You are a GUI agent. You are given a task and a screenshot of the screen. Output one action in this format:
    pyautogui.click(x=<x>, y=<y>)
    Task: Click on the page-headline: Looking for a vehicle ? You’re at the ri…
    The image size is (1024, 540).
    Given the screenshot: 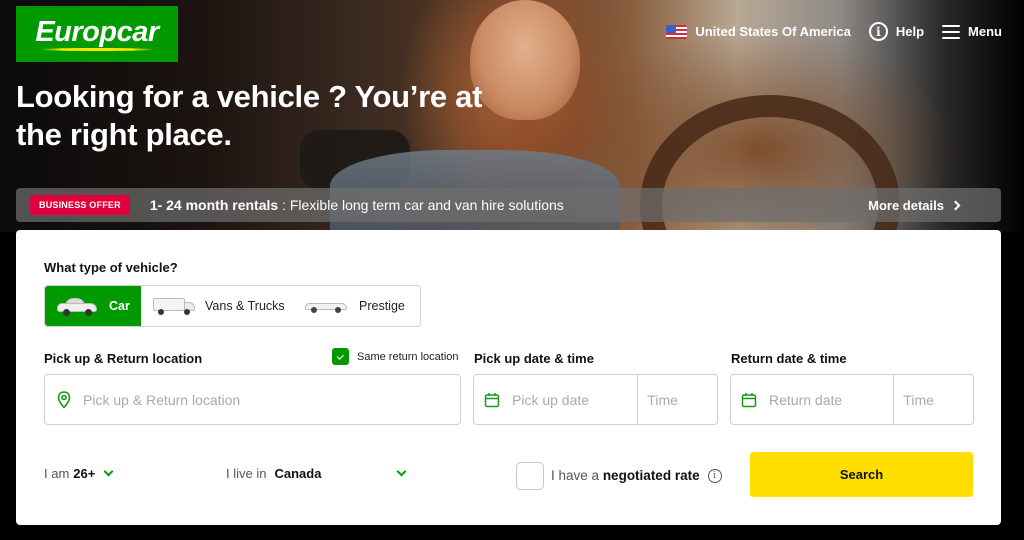 What is the action you would take?
    pyautogui.click(x=249, y=115)
    